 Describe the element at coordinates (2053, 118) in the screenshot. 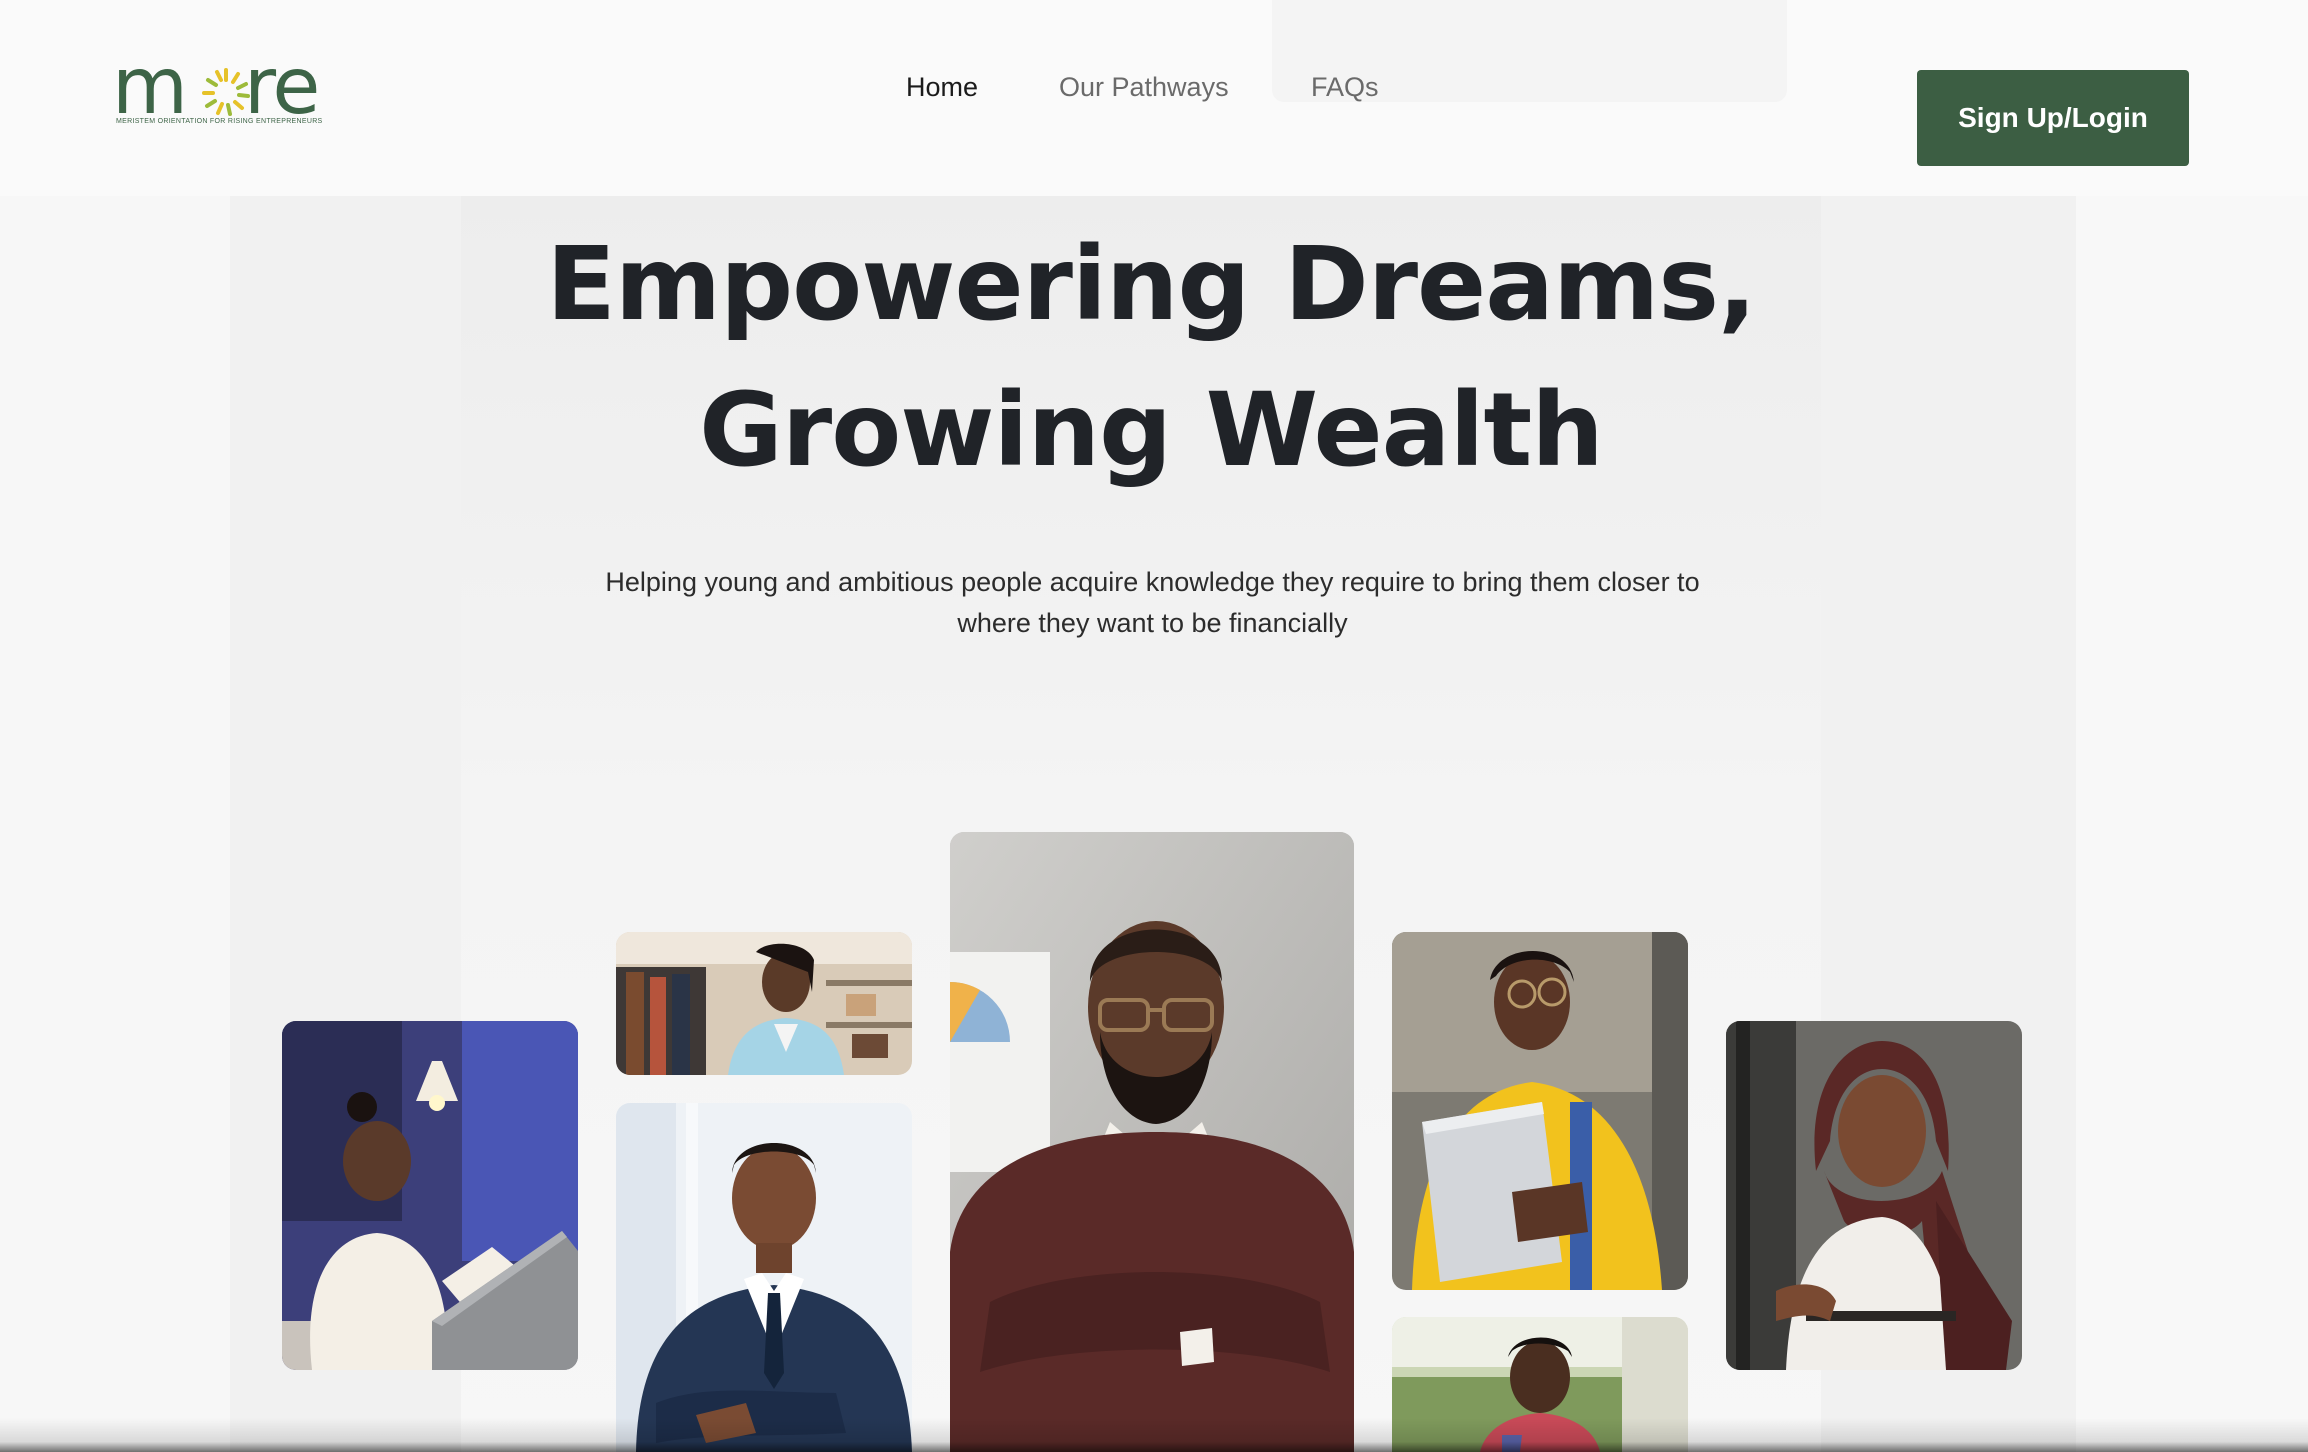

I see `sign-up-login-button: Sign Up/Login` at that location.